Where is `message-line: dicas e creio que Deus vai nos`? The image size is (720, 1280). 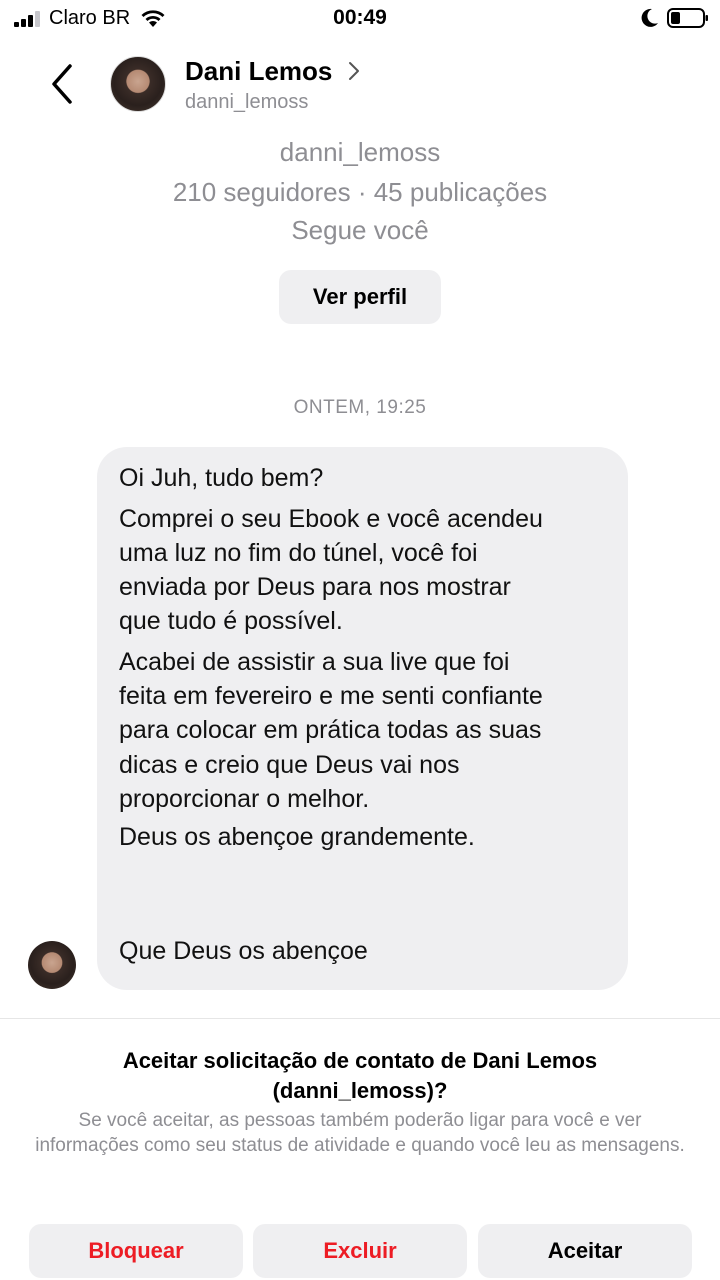 message-line: dicas e creio que Deus vai nos is located at coordinates (289, 765).